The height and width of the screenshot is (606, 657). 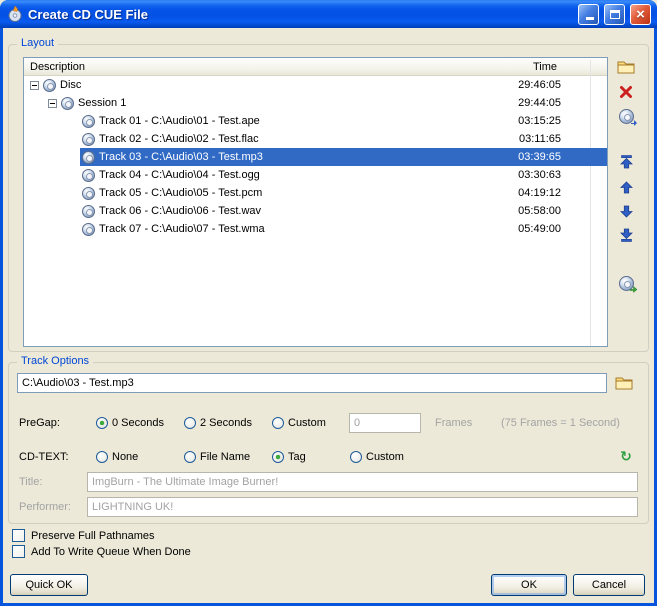 I want to click on cdtext-label: CD-TEXT:, so click(x=44, y=457).